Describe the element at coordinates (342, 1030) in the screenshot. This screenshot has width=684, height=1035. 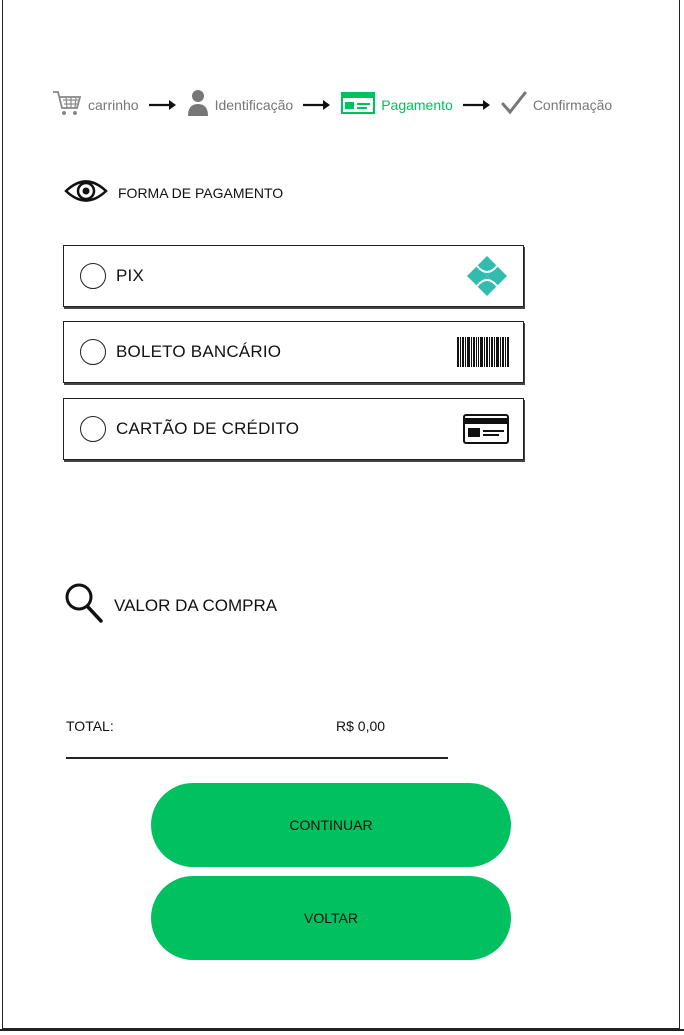
I see `page-frame-bottom` at that location.